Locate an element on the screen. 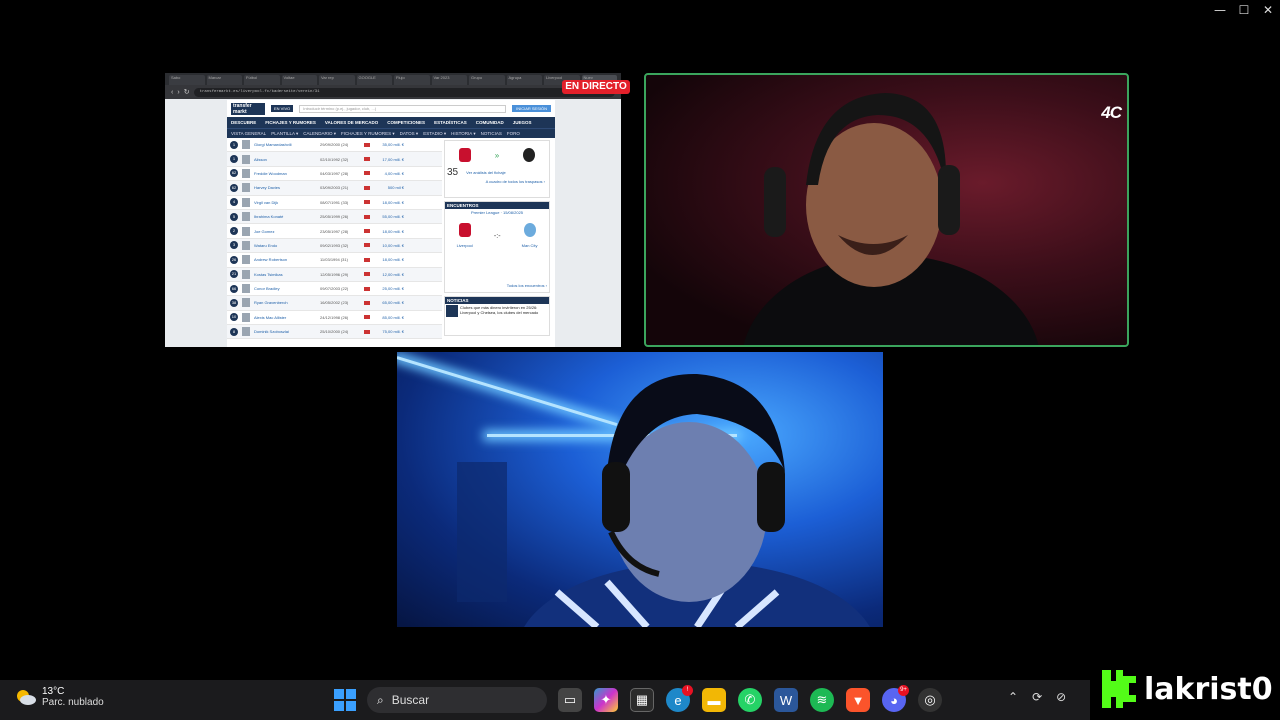  participant-camera-tile: 4C is located at coordinates (886, 210).